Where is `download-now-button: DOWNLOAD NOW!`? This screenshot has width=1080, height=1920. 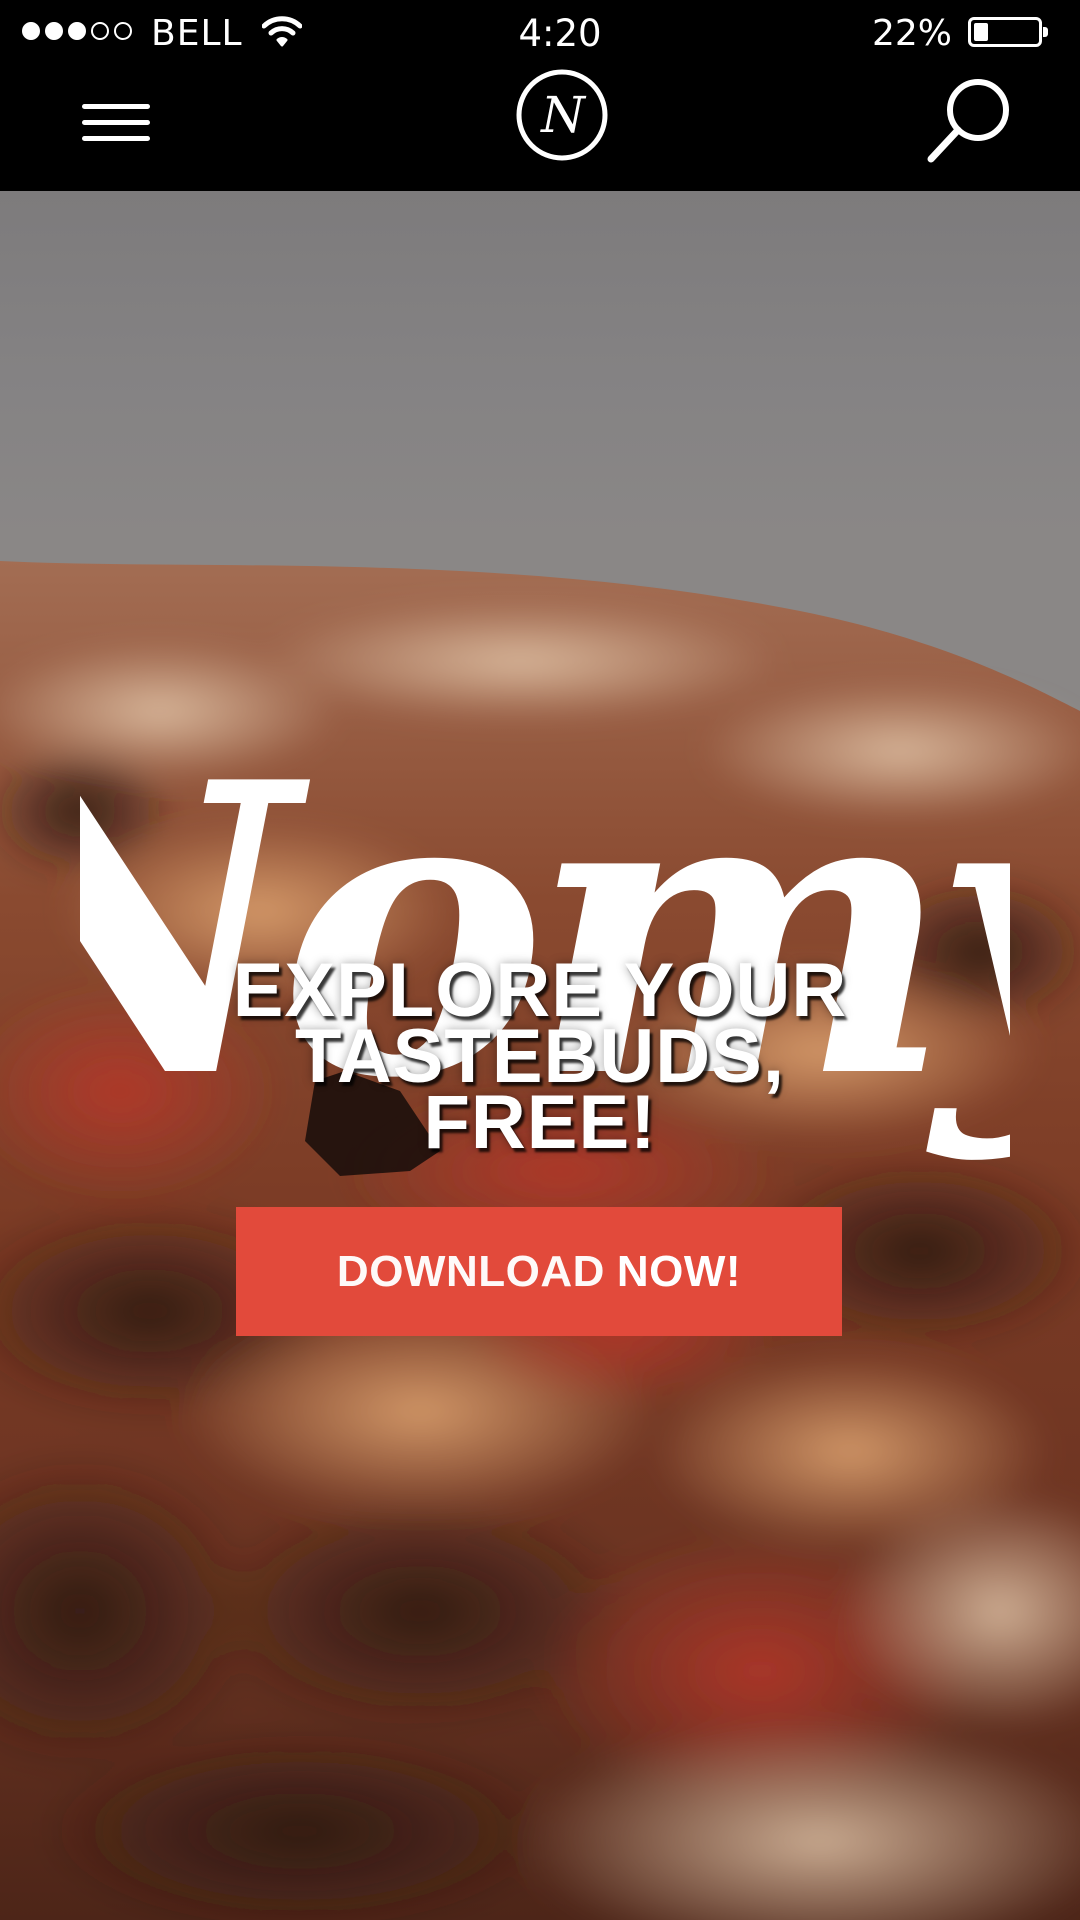
download-now-button: DOWNLOAD NOW! is located at coordinates (539, 1271).